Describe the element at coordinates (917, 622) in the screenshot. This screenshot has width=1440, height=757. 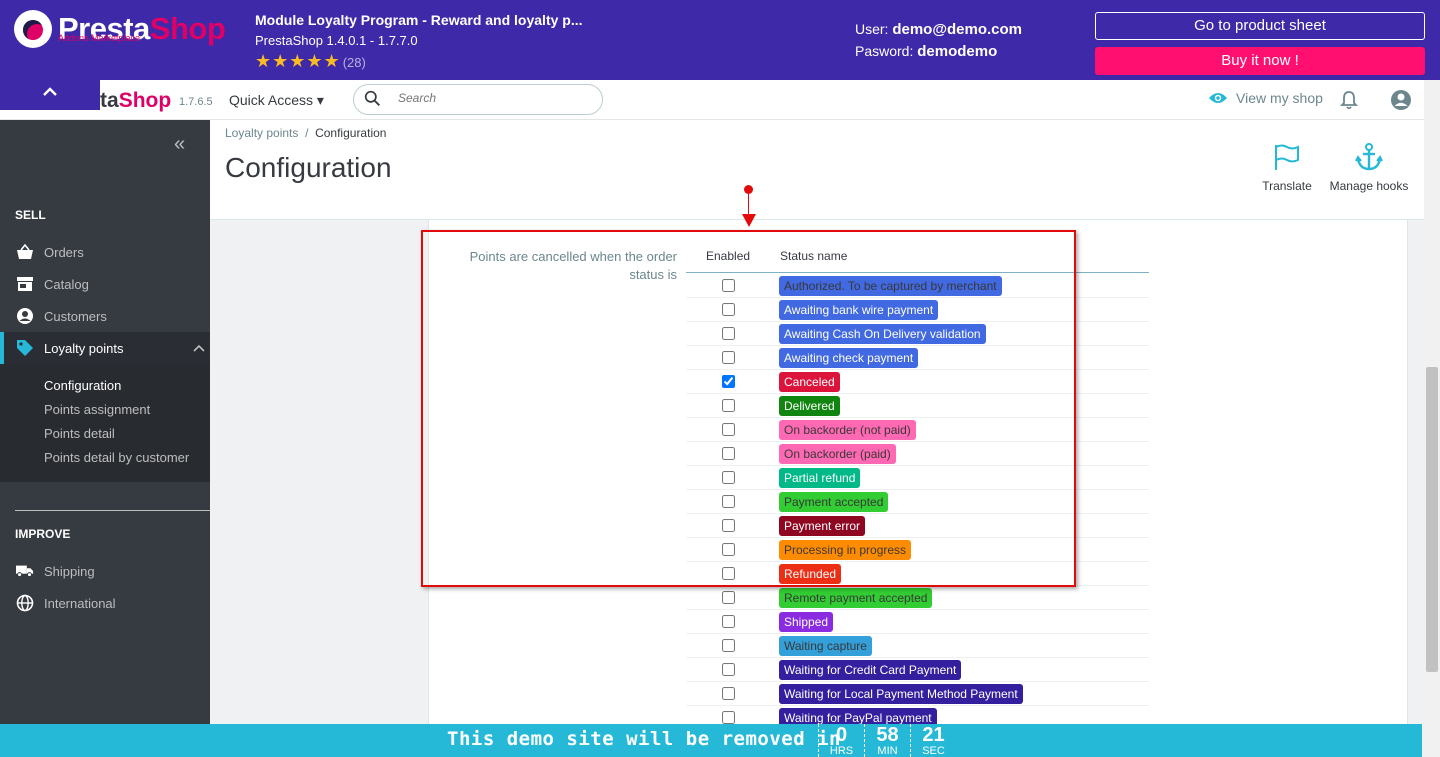
I see `status-row: Shipped` at that location.